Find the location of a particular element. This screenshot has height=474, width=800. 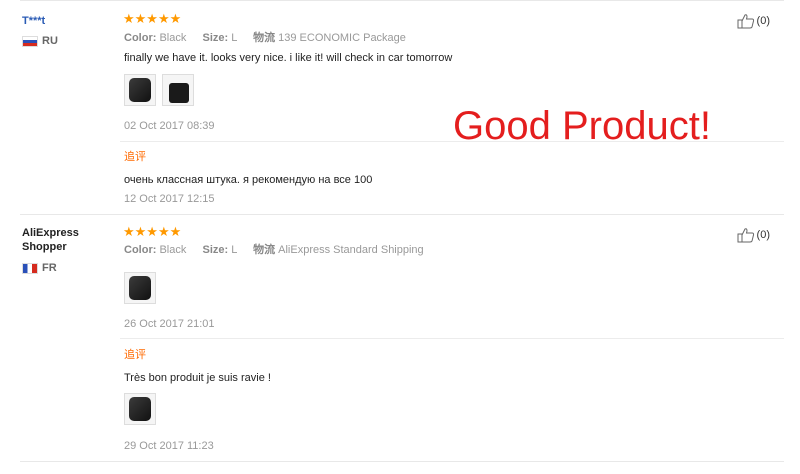

country-code: RU is located at coordinates (50, 41).